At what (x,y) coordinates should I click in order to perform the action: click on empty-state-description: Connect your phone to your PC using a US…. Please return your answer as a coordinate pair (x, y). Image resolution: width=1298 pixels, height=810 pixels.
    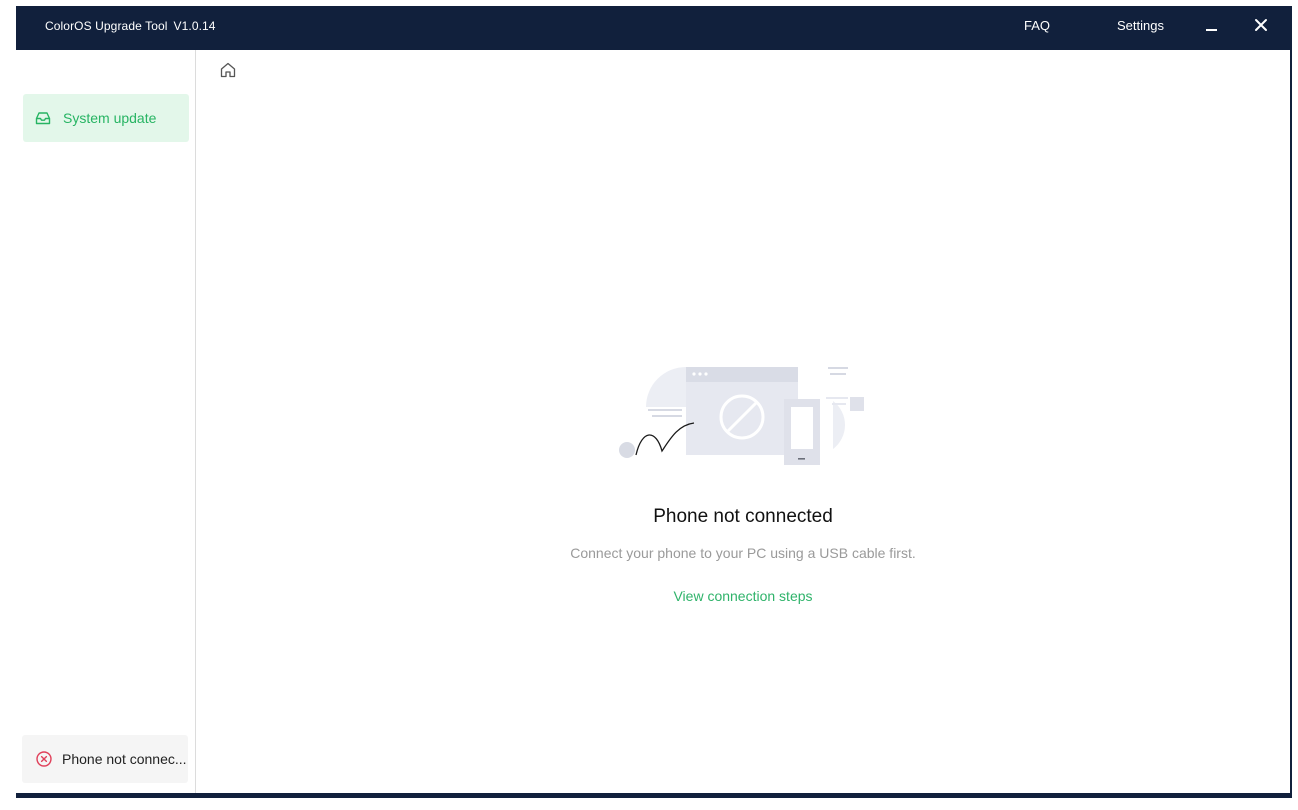
    Looking at the image, I should click on (743, 553).